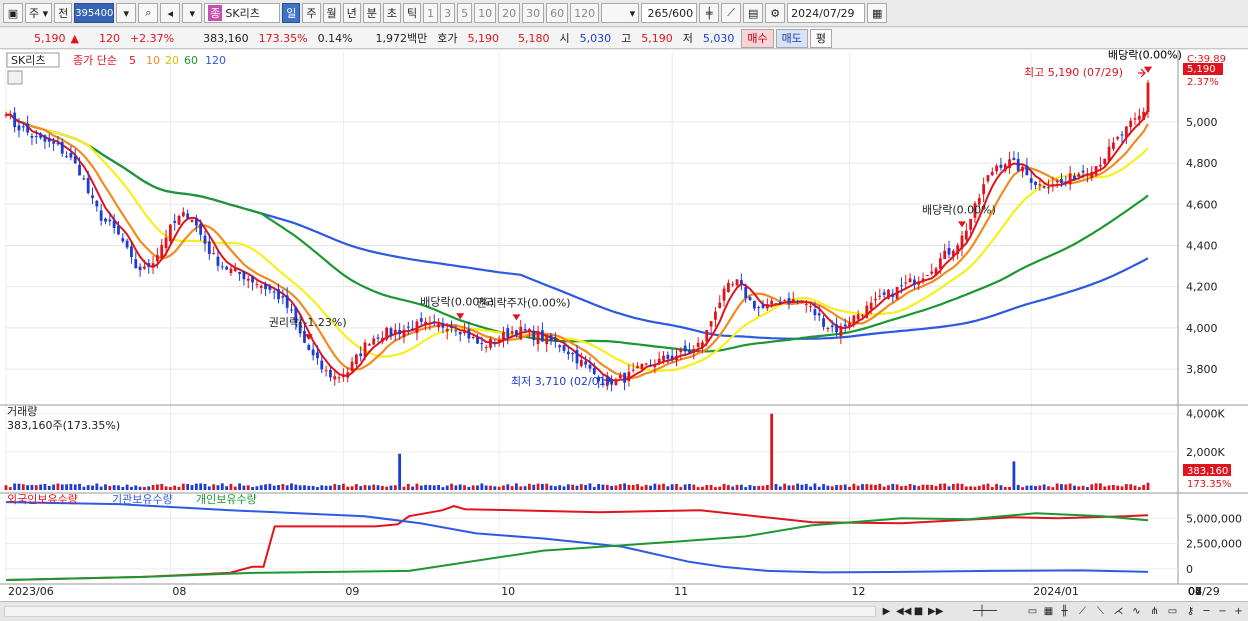  Describe the element at coordinates (826, 13) in the screenshot. I see `date-input: 2024/07/29` at that location.